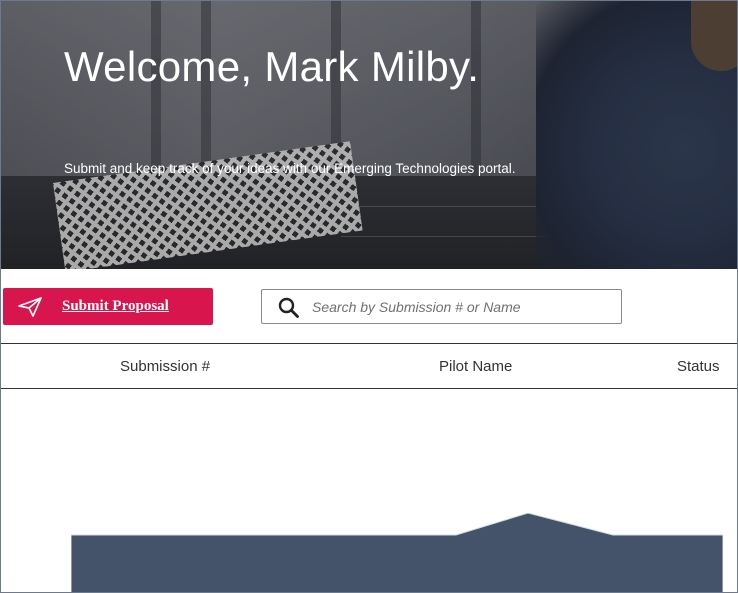 This screenshot has width=738, height=593. What do you see at coordinates (165, 366) in the screenshot?
I see `column-header-submission: Submission #` at bounding box center [165, 366].